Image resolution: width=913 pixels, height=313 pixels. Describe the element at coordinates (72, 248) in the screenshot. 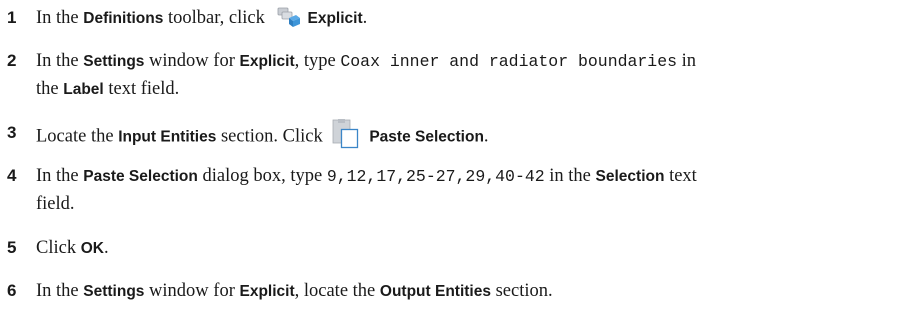

I see `step-text: Click OK.` at that location.